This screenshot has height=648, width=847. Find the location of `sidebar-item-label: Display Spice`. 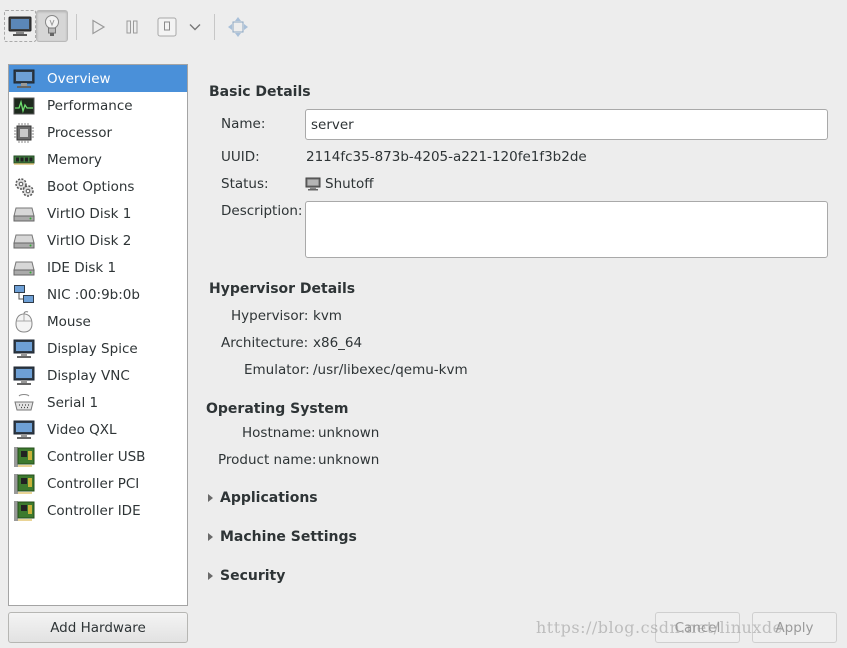

sidebar-item-label: Display Spice is located at coordinates (92, 348).